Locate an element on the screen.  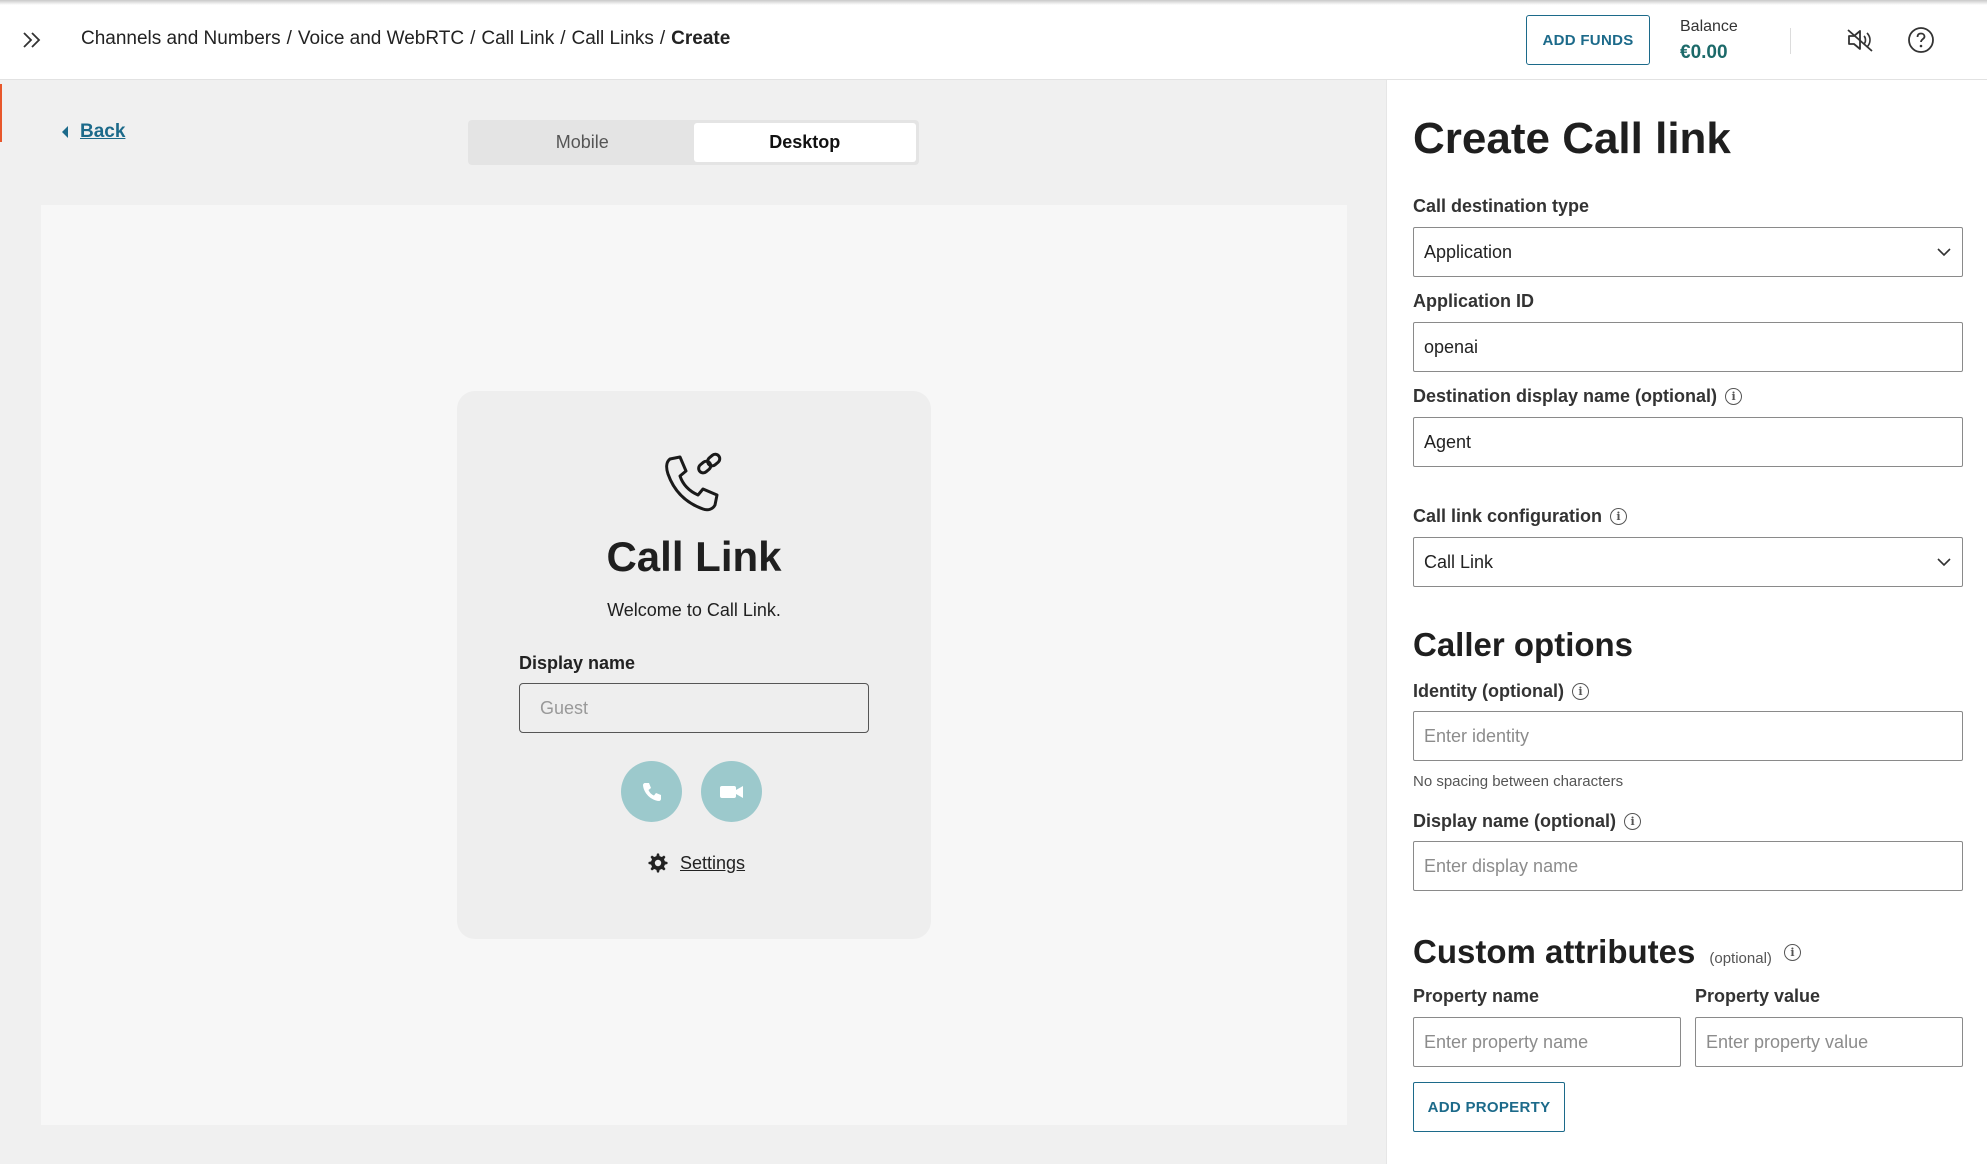
property-value-input is located at coordinates (1829, 1042).